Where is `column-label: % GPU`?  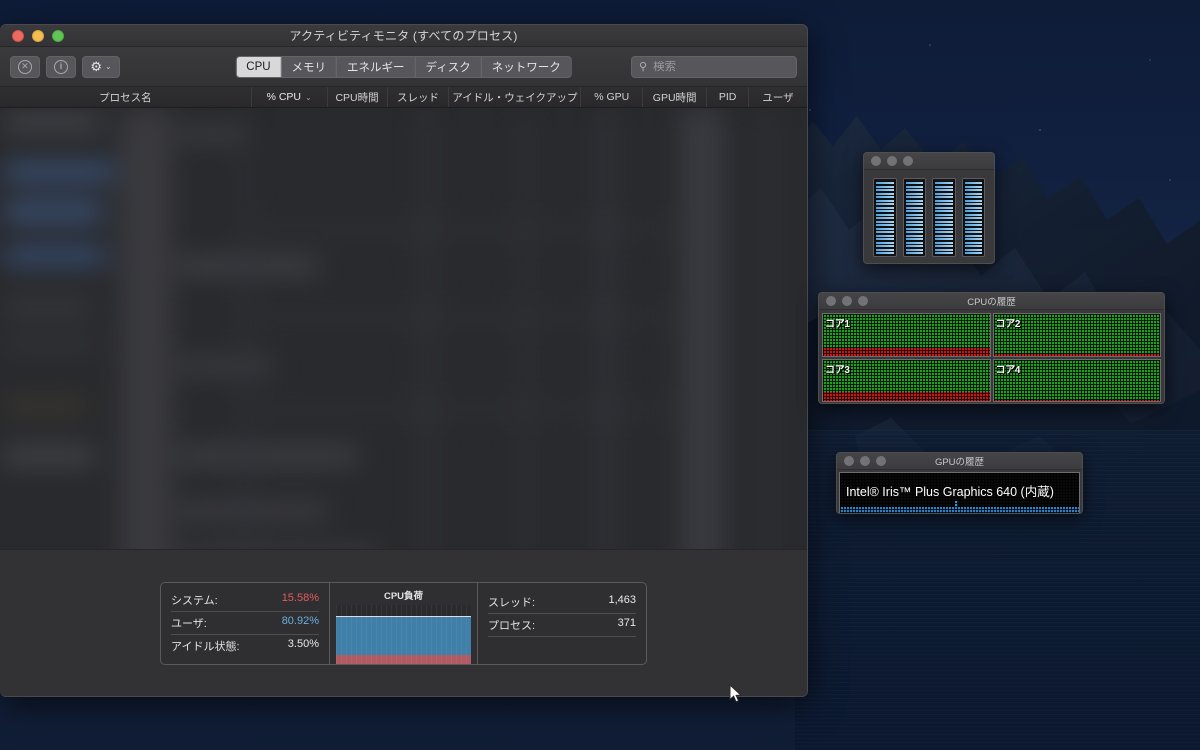
column-label: % GPU is located at coordinates (612, 97).